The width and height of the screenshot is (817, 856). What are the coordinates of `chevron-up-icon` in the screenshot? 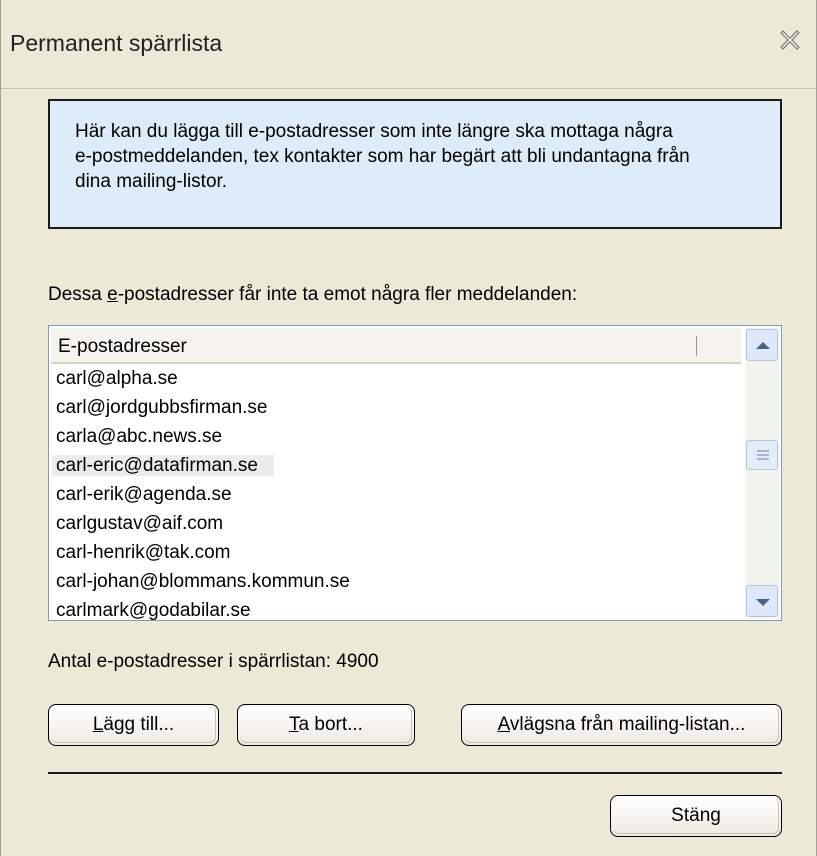 It's located at (763, 345).